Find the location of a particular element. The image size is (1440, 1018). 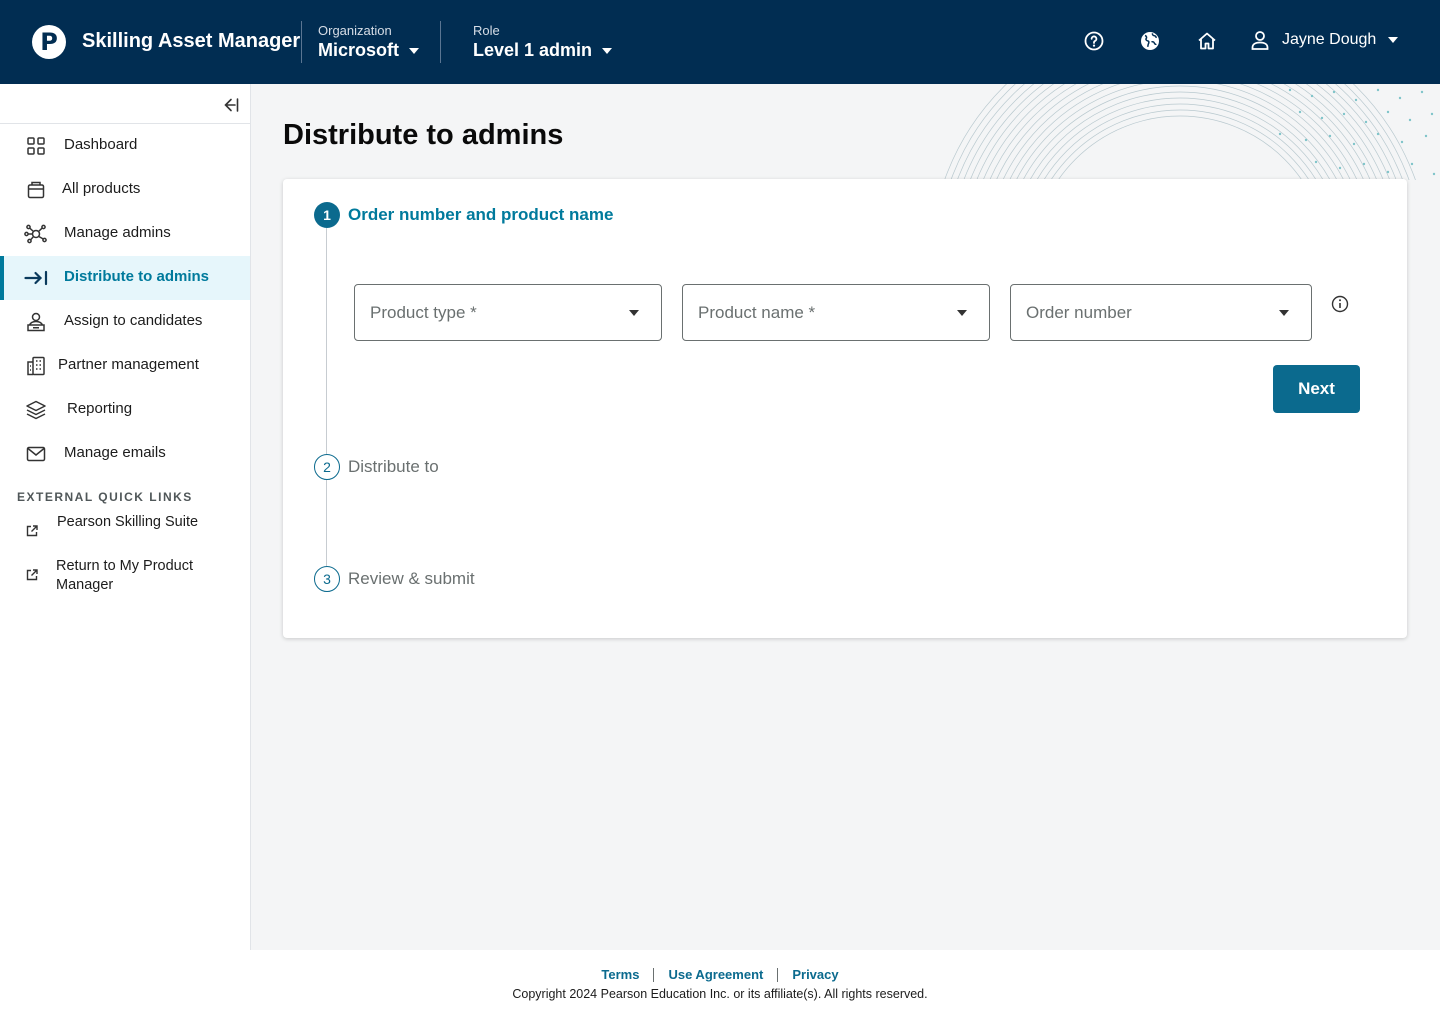

quick-link-label: Pearson Skilling Suite is located at coordinates (128, 522).